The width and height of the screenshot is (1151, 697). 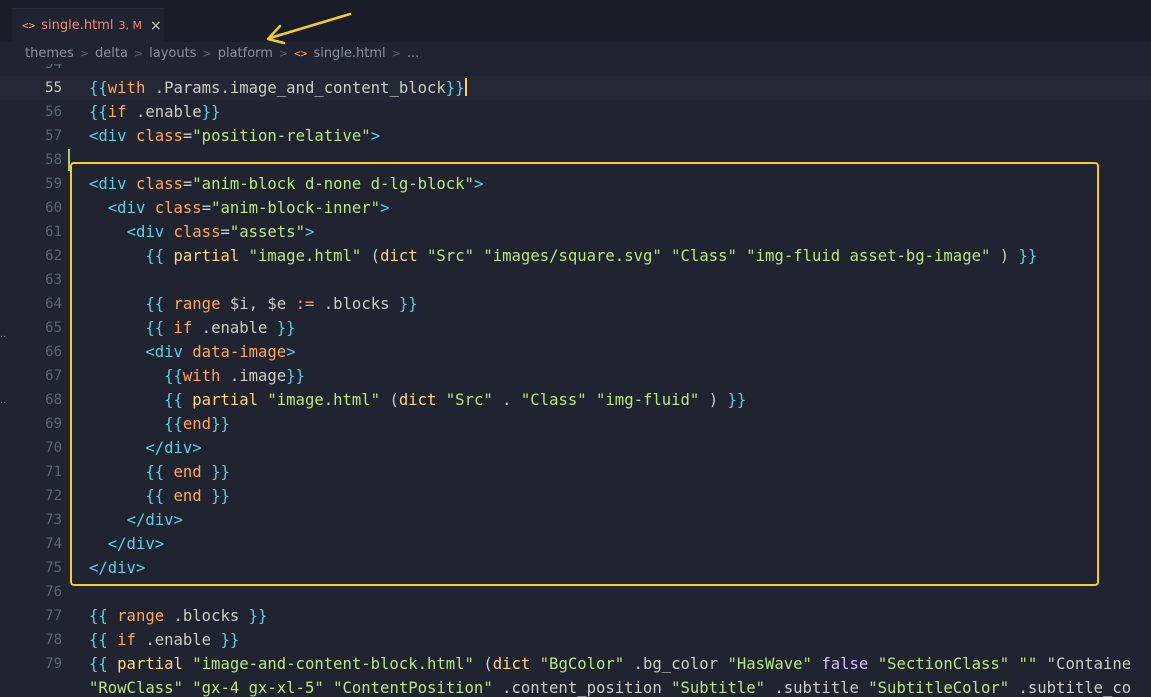 I want to click on code-line: 71 {{ end }}, so click(x=575, y=472).